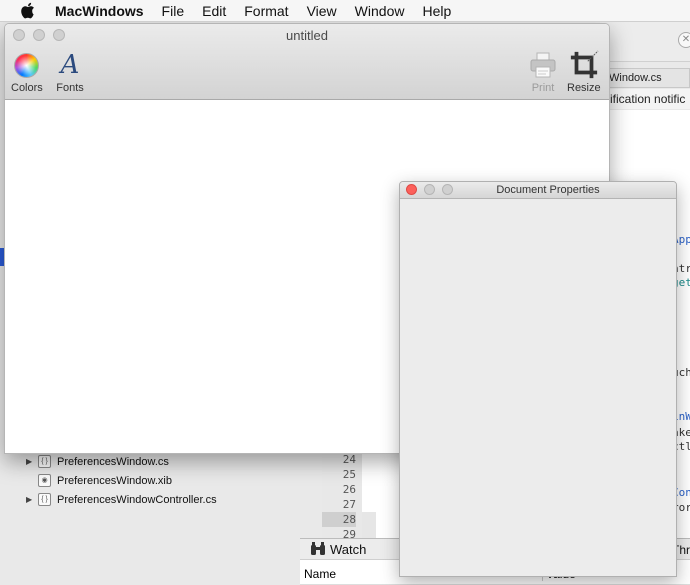 This screenshot has width=690, height=585. Describe the element at coordinates (584, 65) in the screenshot. I see `crop-icon` at that location.